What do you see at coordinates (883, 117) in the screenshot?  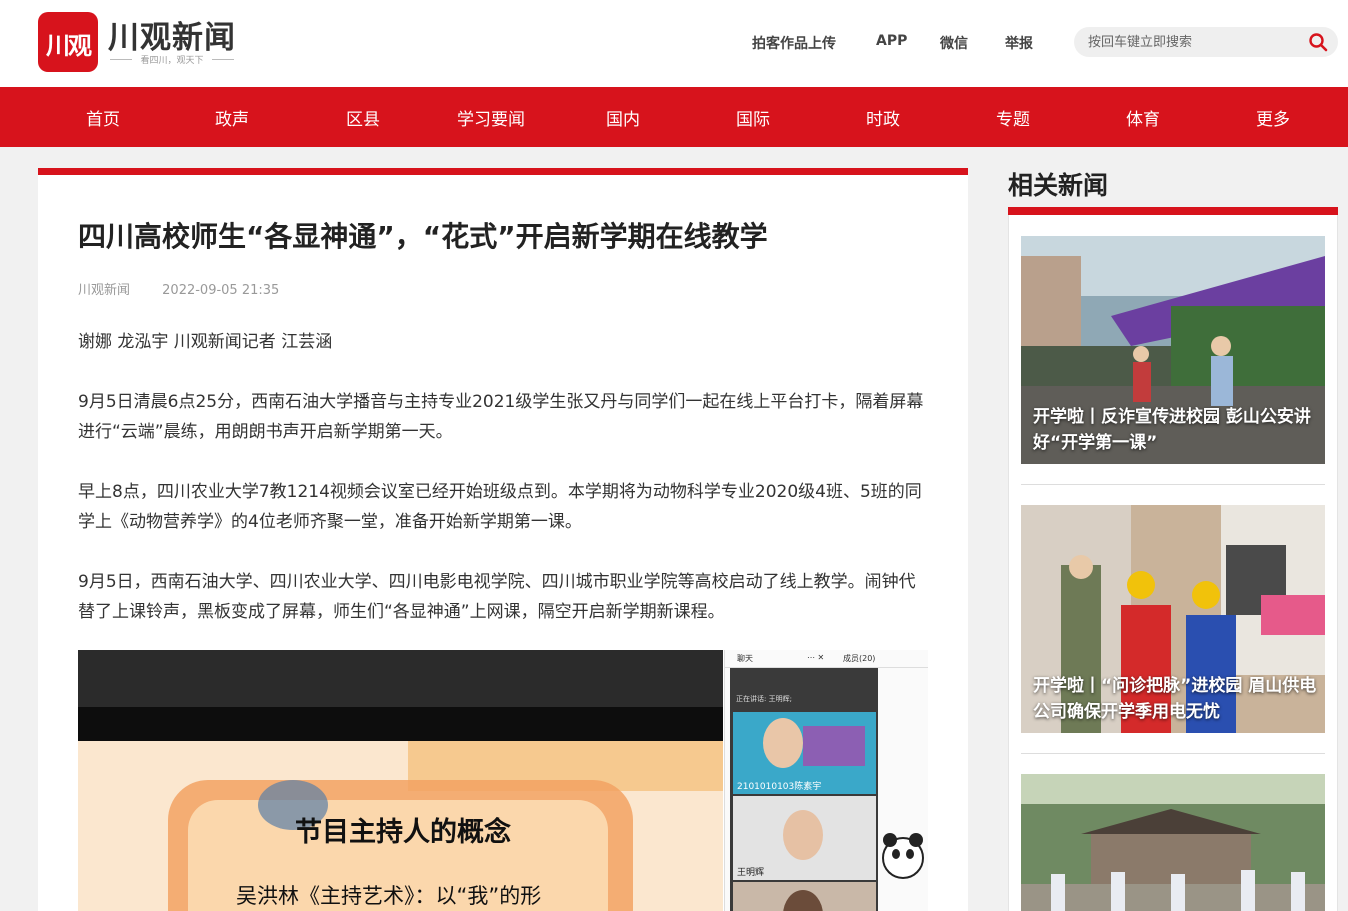 I see `nav-item-current-affairs: 时政` at bounding box center [883, 117].